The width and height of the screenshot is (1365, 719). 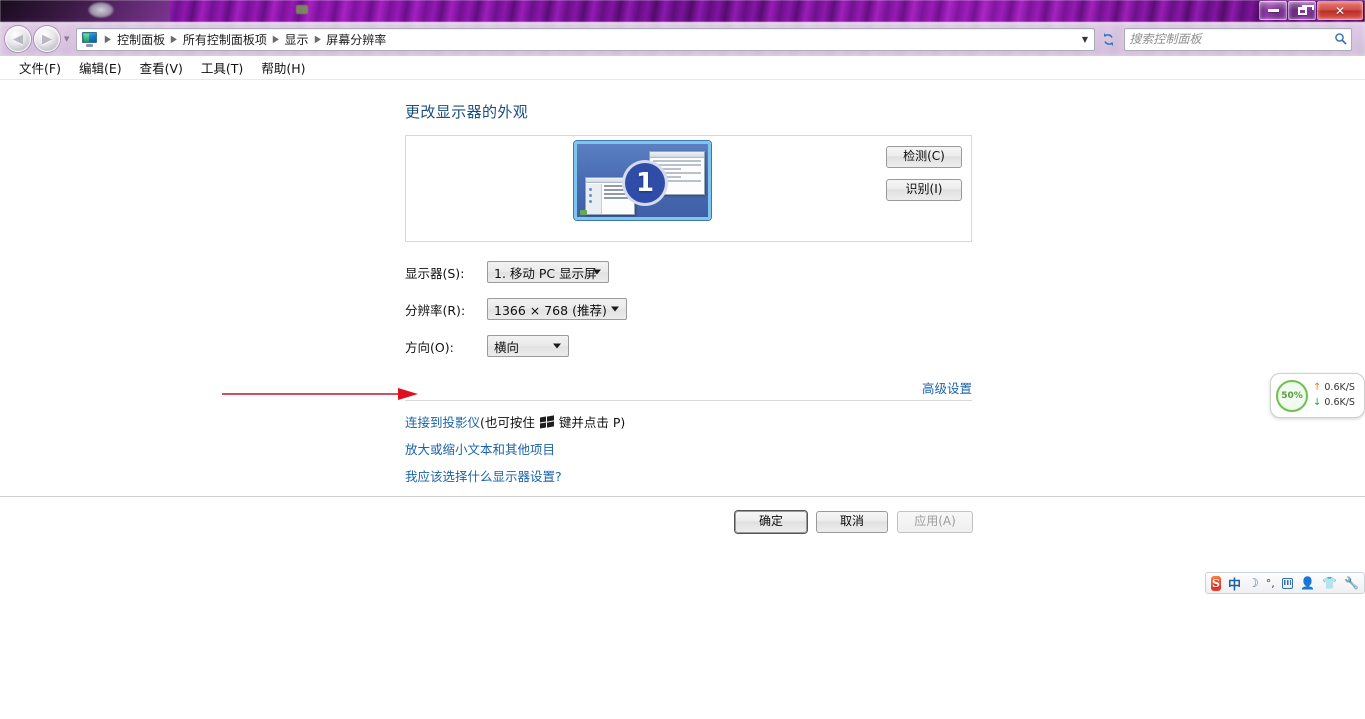 I want to click on page-title: 更改显示器的外观, so click(x=467, y=112).